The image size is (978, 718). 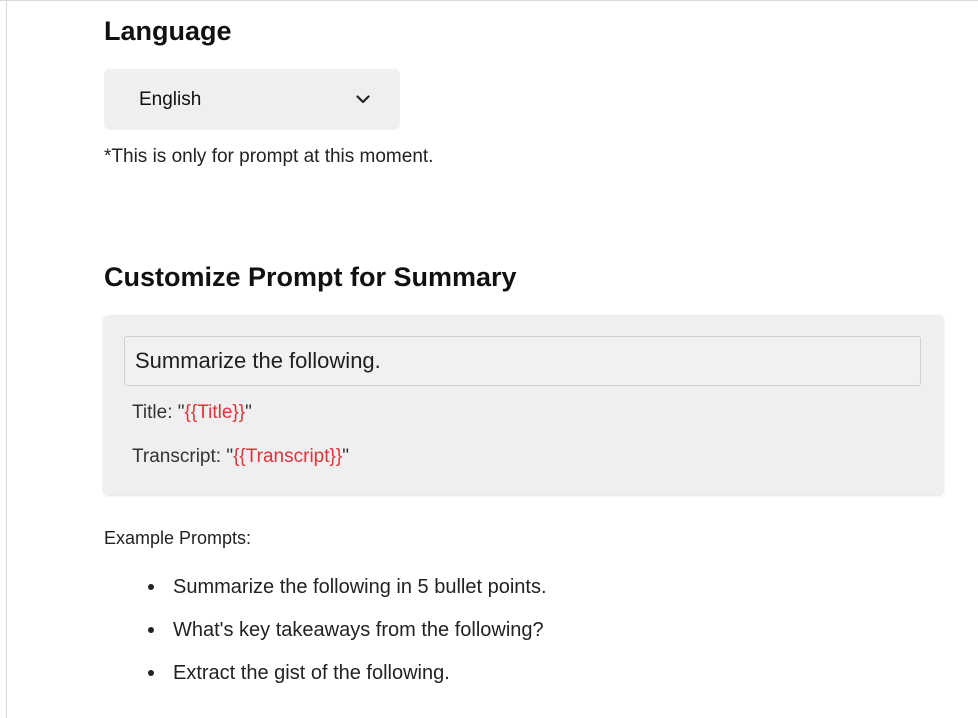 I want to click on transcript-label: Transcript: ", so click(x=183, y=456).